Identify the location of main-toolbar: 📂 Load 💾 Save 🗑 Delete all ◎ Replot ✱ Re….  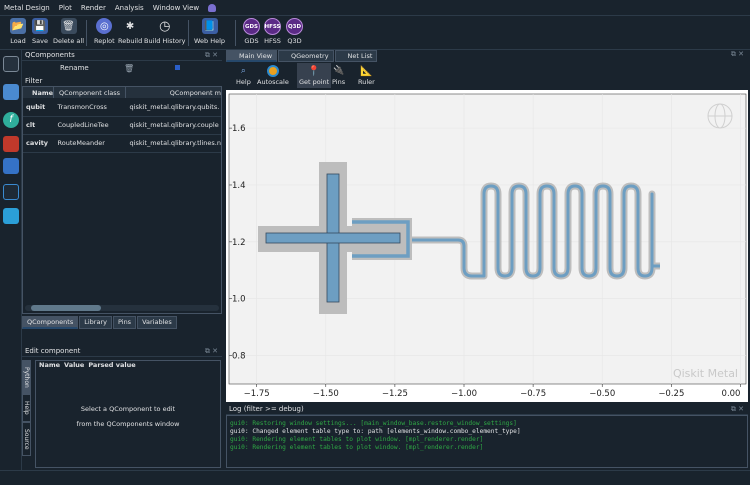
(375, 33).